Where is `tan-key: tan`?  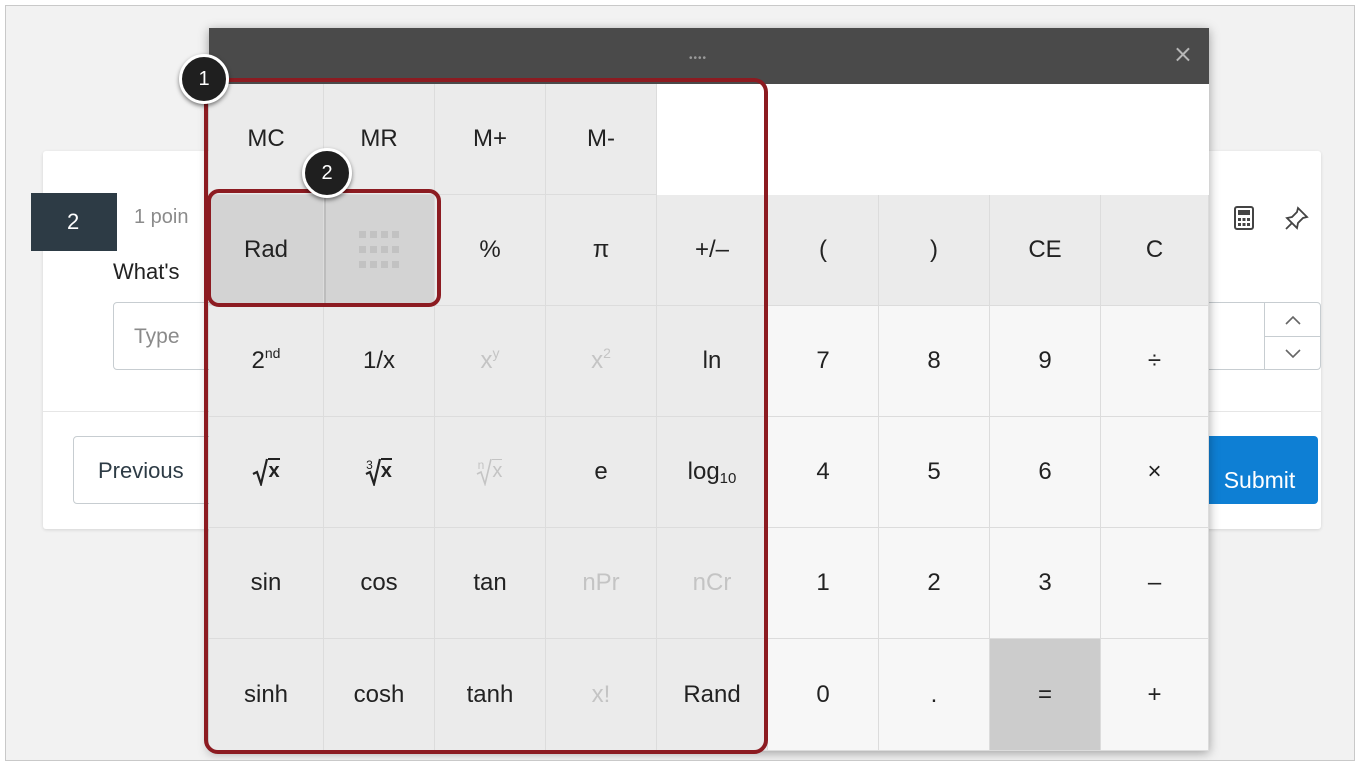
tan-key: tan is located at coordinates (490, 583).